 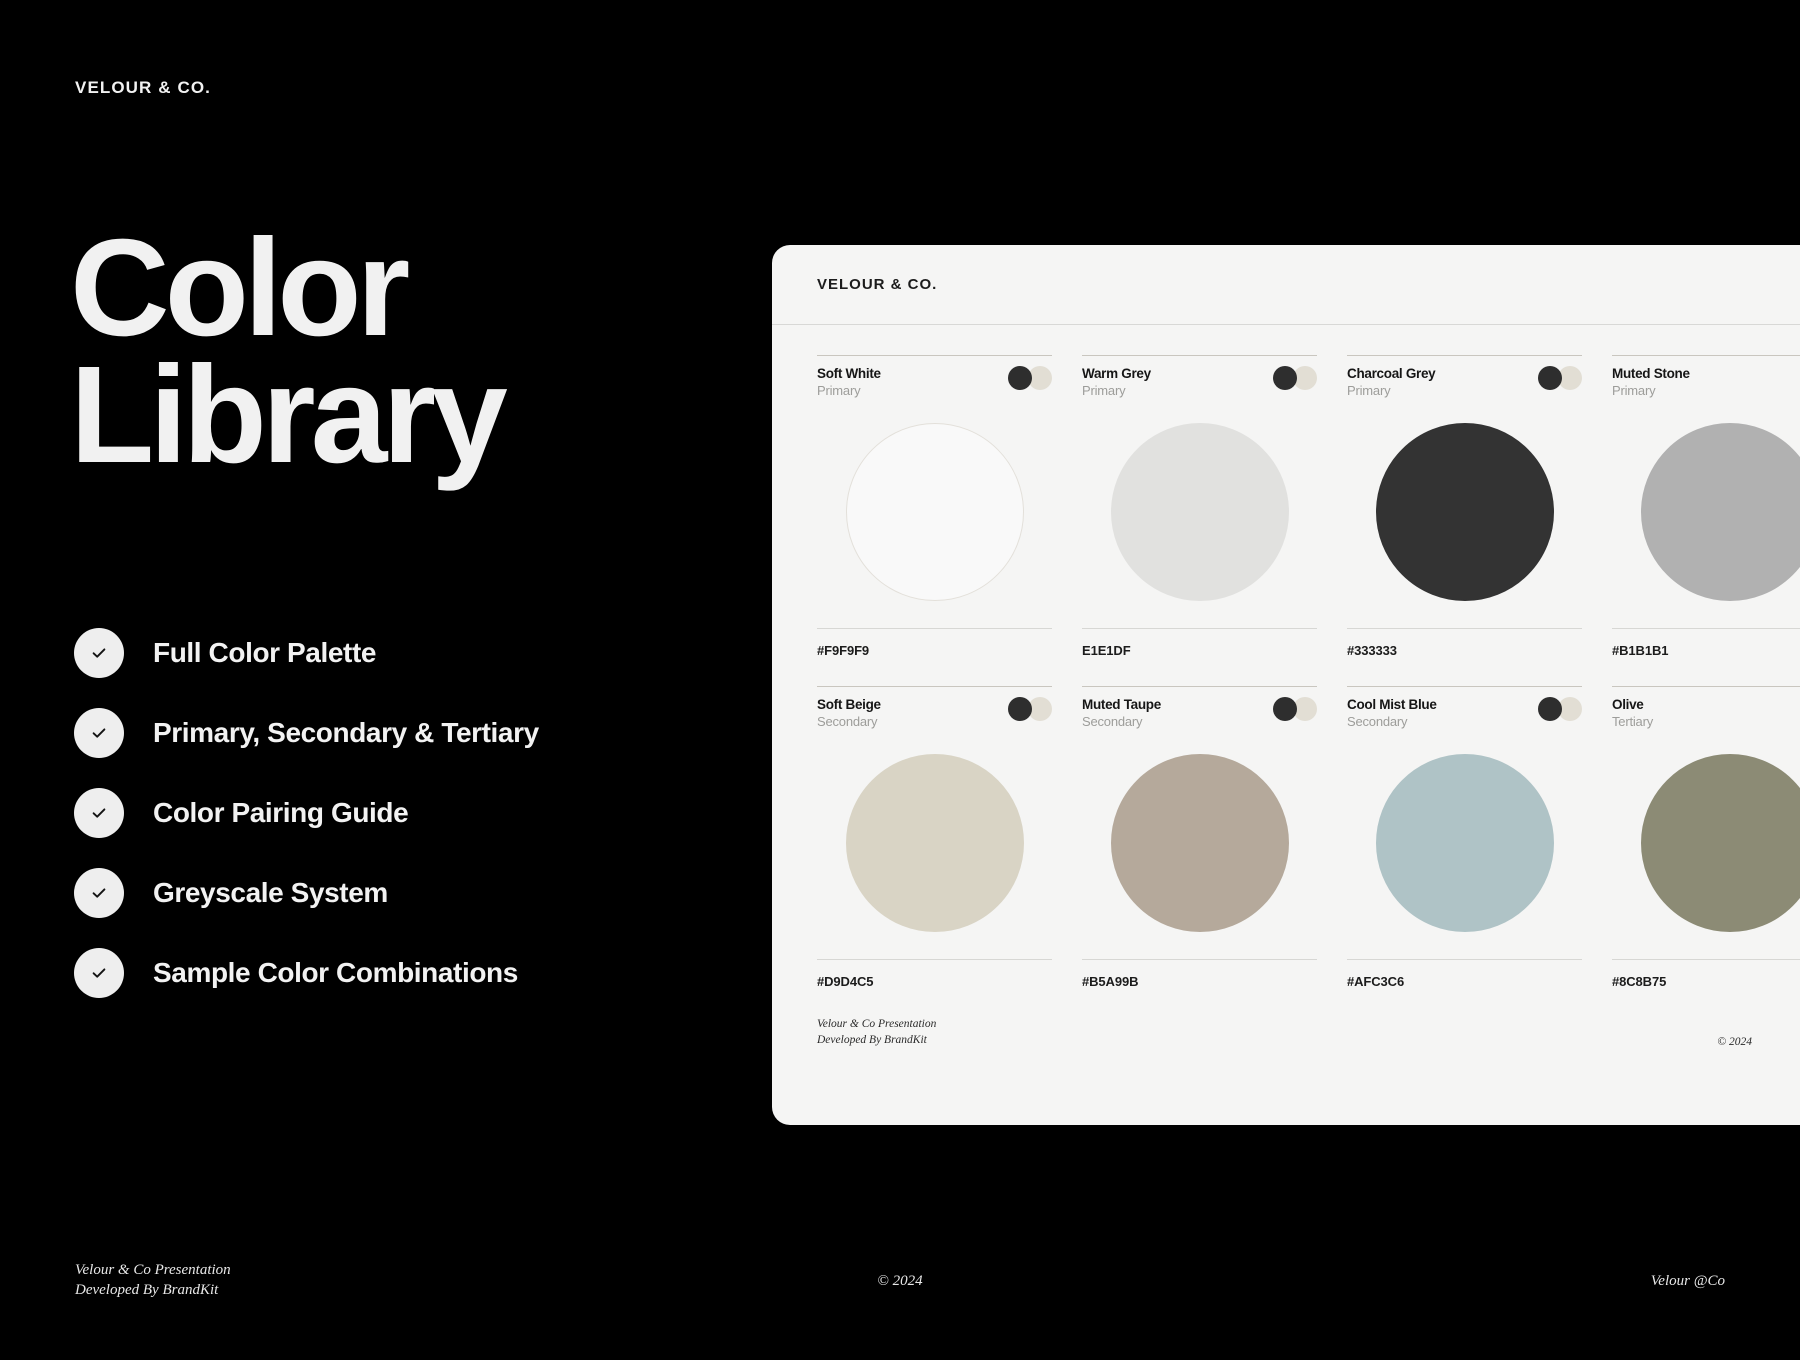 What do you see at coordinates (877, 284) in the screenshot?
I see `panel-brand-logotype: VELOUR & CO.` at bounding box center [877, 284].